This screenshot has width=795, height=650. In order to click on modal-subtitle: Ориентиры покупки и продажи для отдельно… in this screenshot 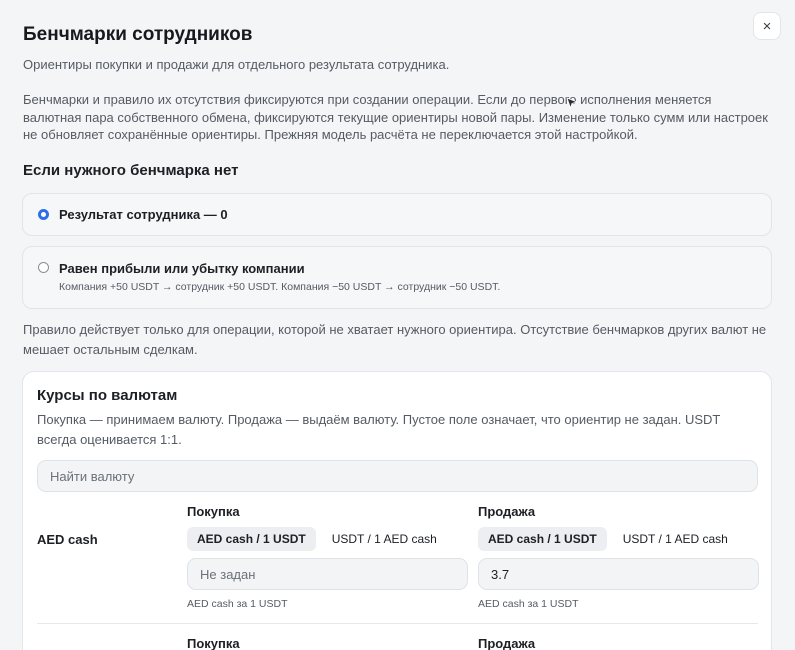, I will do `click(236, 64)`.